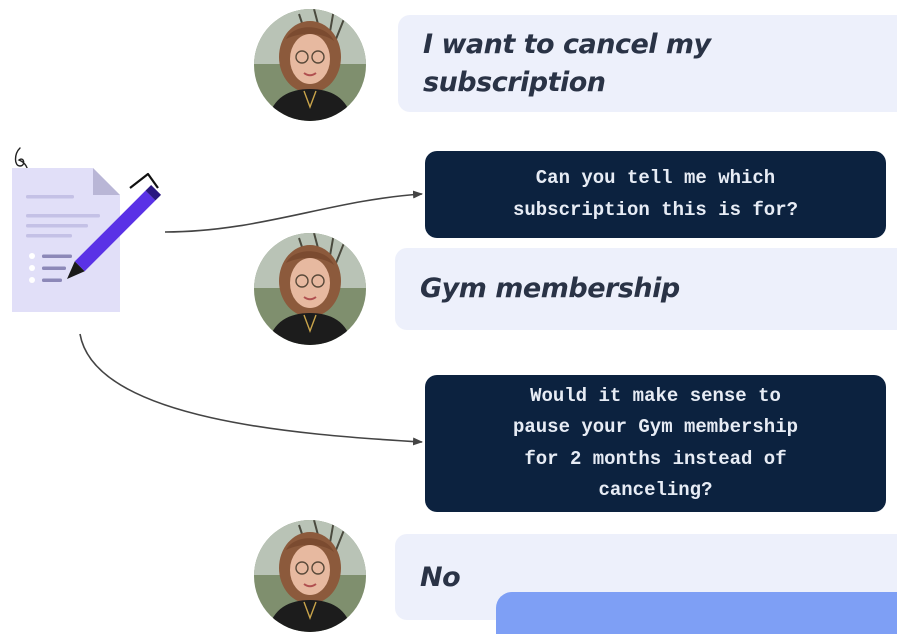  I want to click on user-message-3-text: No, so click(440, 577).